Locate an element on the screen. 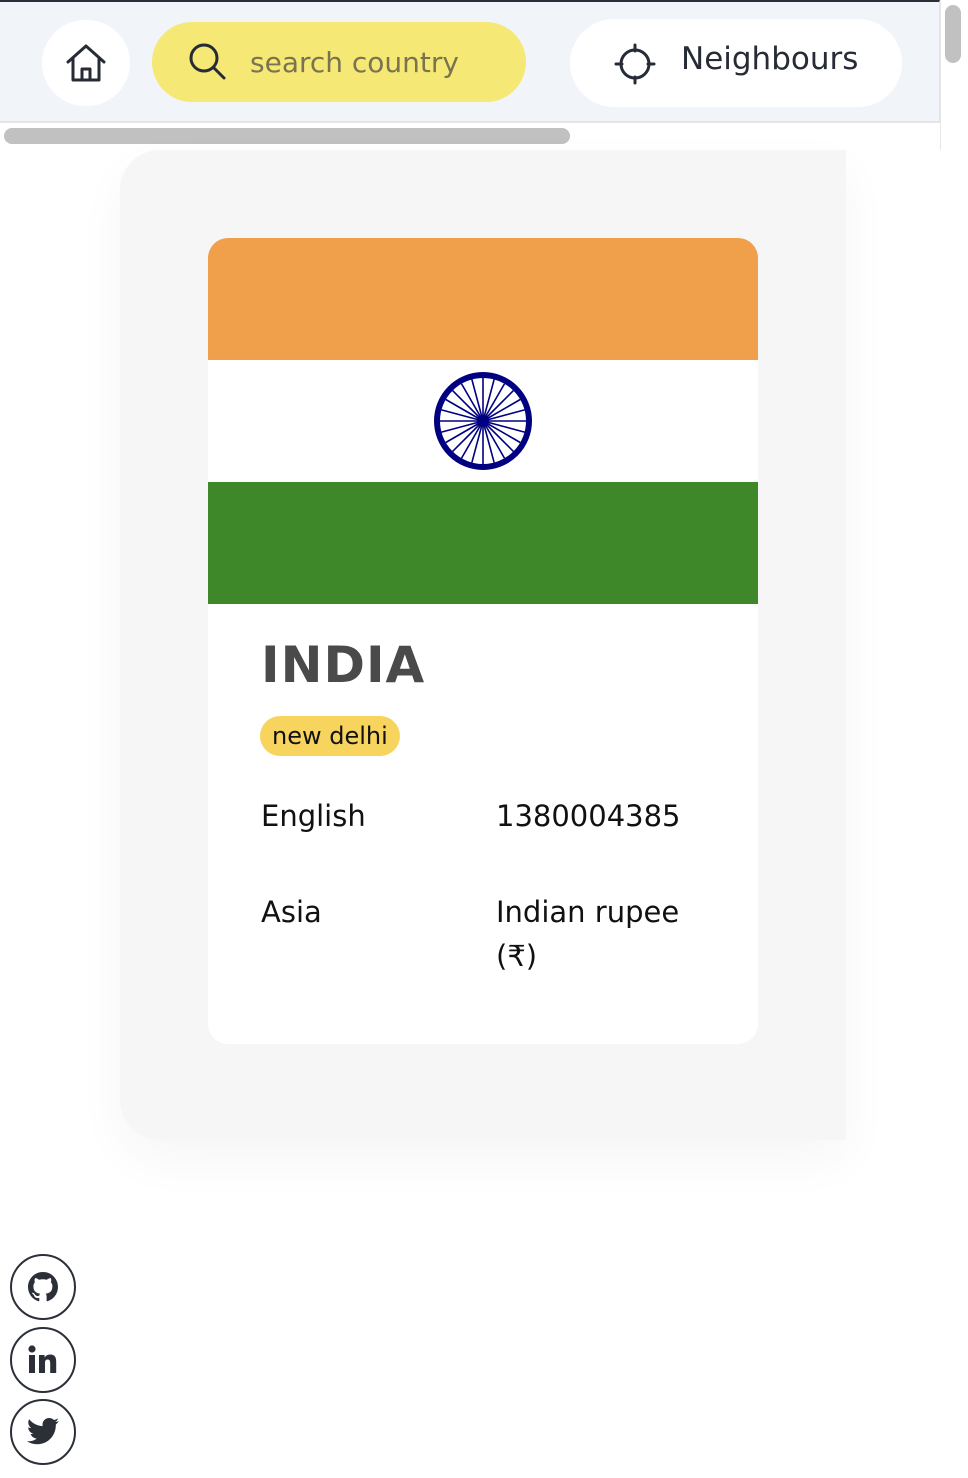  horizontal-scrollbar-thumb is located at coordinates (287, 136).